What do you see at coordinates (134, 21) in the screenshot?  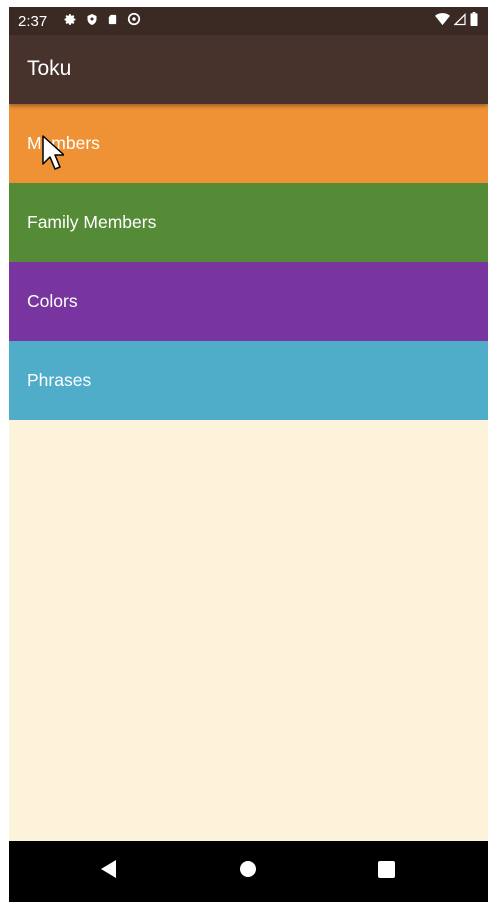 I see `data-saver-icon` at bounding box center [134, 21].